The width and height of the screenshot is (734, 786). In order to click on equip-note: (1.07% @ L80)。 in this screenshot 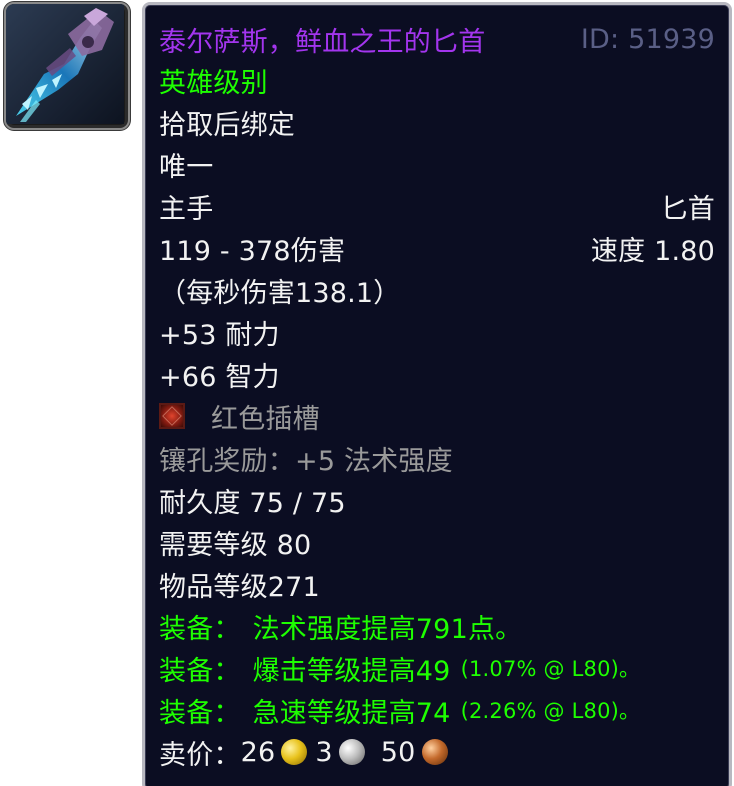, I will do `click(550, 669)`.